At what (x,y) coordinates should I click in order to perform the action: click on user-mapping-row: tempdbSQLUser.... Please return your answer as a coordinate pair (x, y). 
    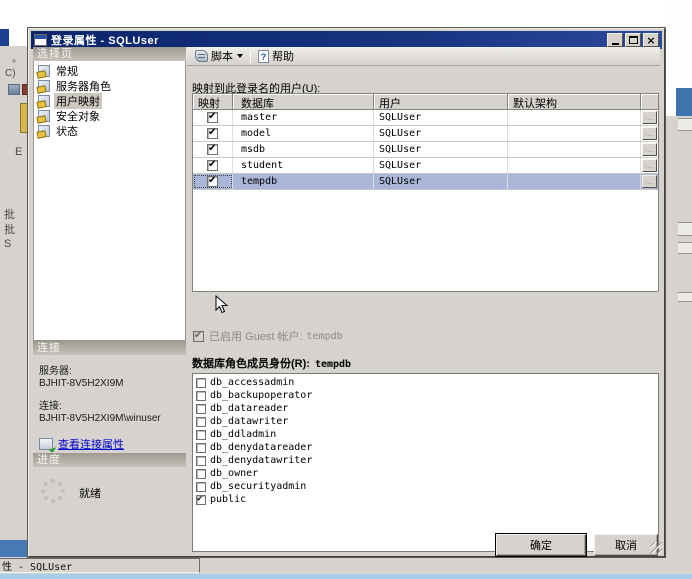
    Looking at the image, I should click on (425, 182).